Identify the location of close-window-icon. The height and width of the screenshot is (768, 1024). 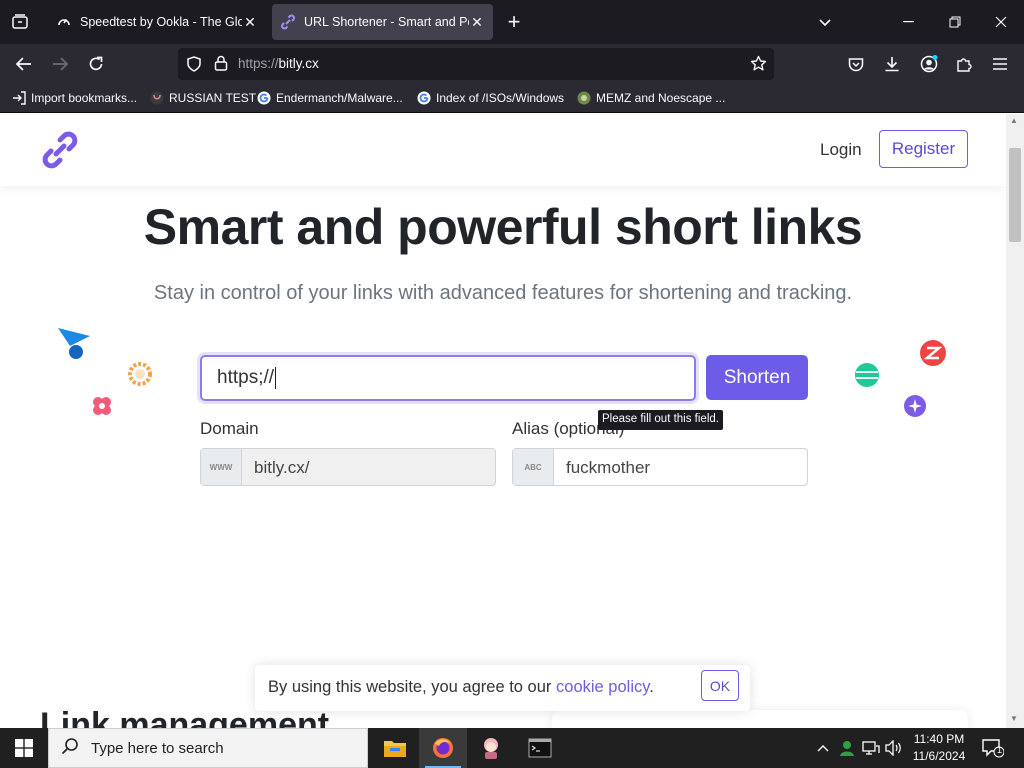
(1001, 22).